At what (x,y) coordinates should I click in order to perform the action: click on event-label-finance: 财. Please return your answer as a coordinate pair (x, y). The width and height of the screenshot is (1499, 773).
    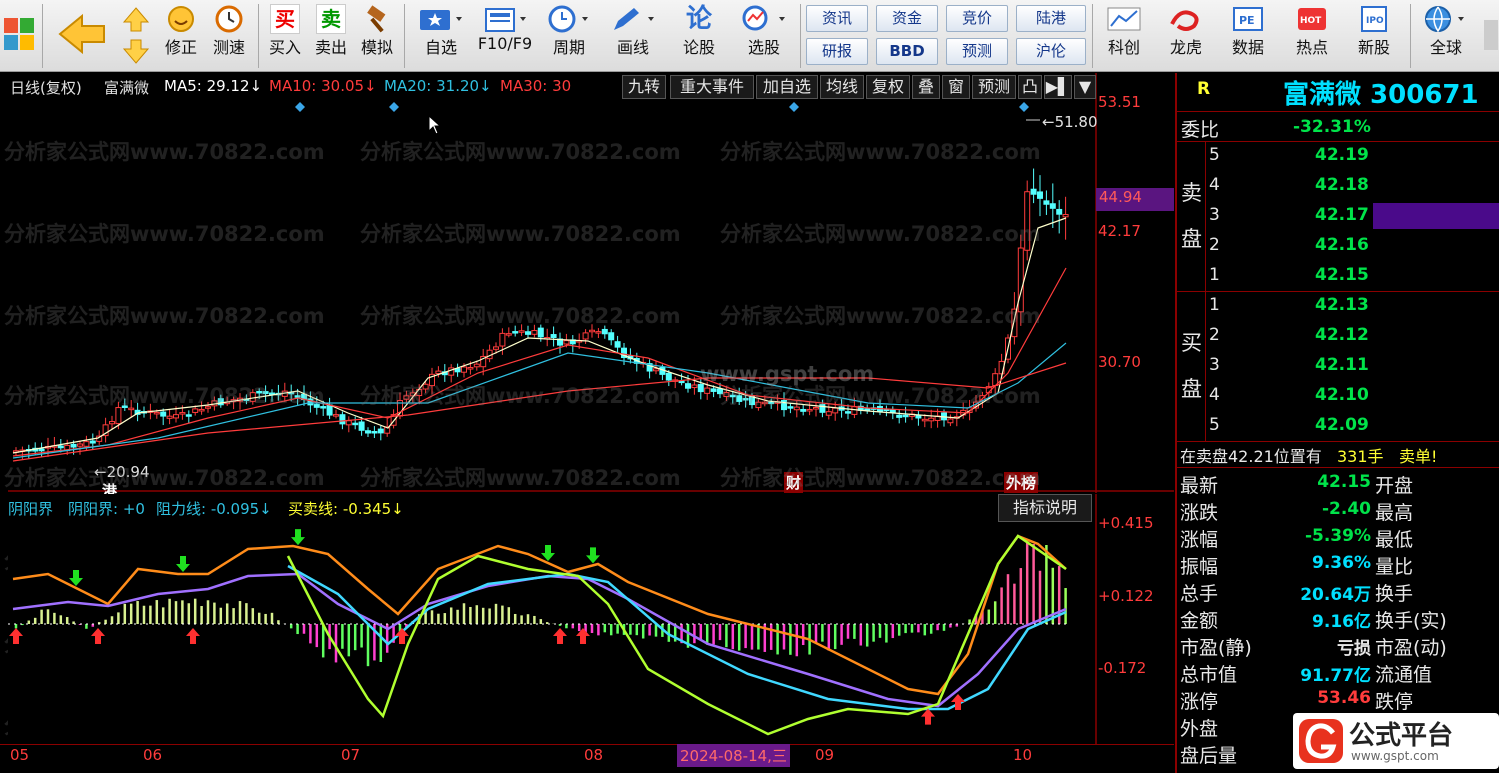
    Looking at the image, I should click on (794, 482).